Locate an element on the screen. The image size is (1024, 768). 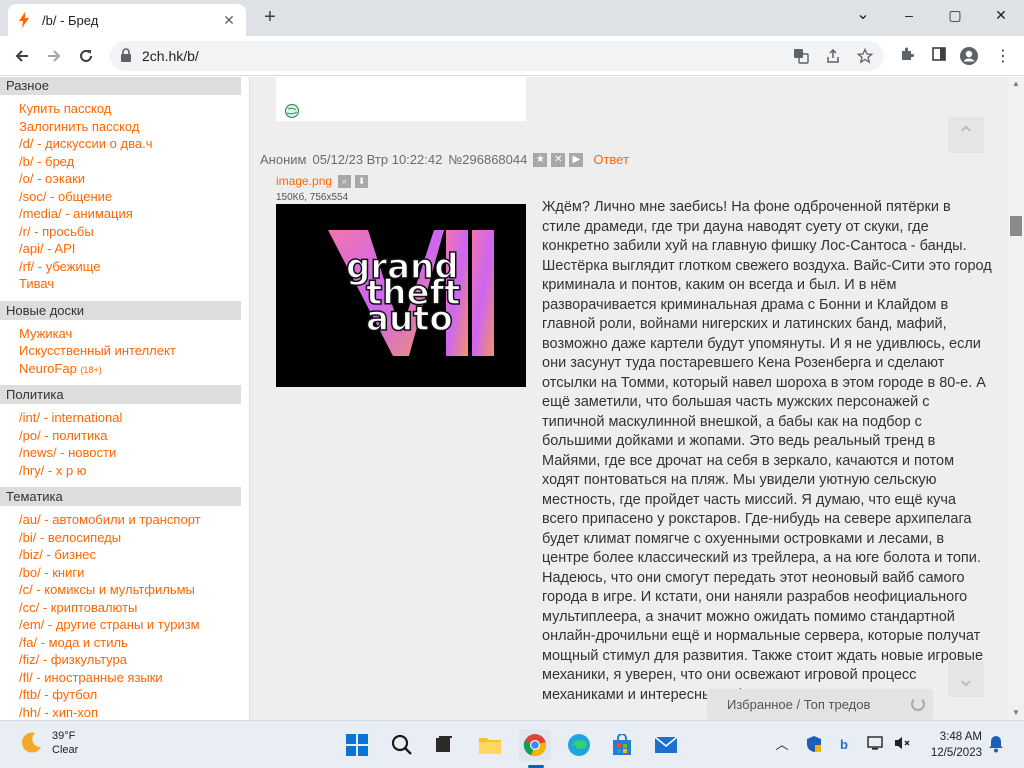
bookmark-star-icon is located at coordinates (865, 56).